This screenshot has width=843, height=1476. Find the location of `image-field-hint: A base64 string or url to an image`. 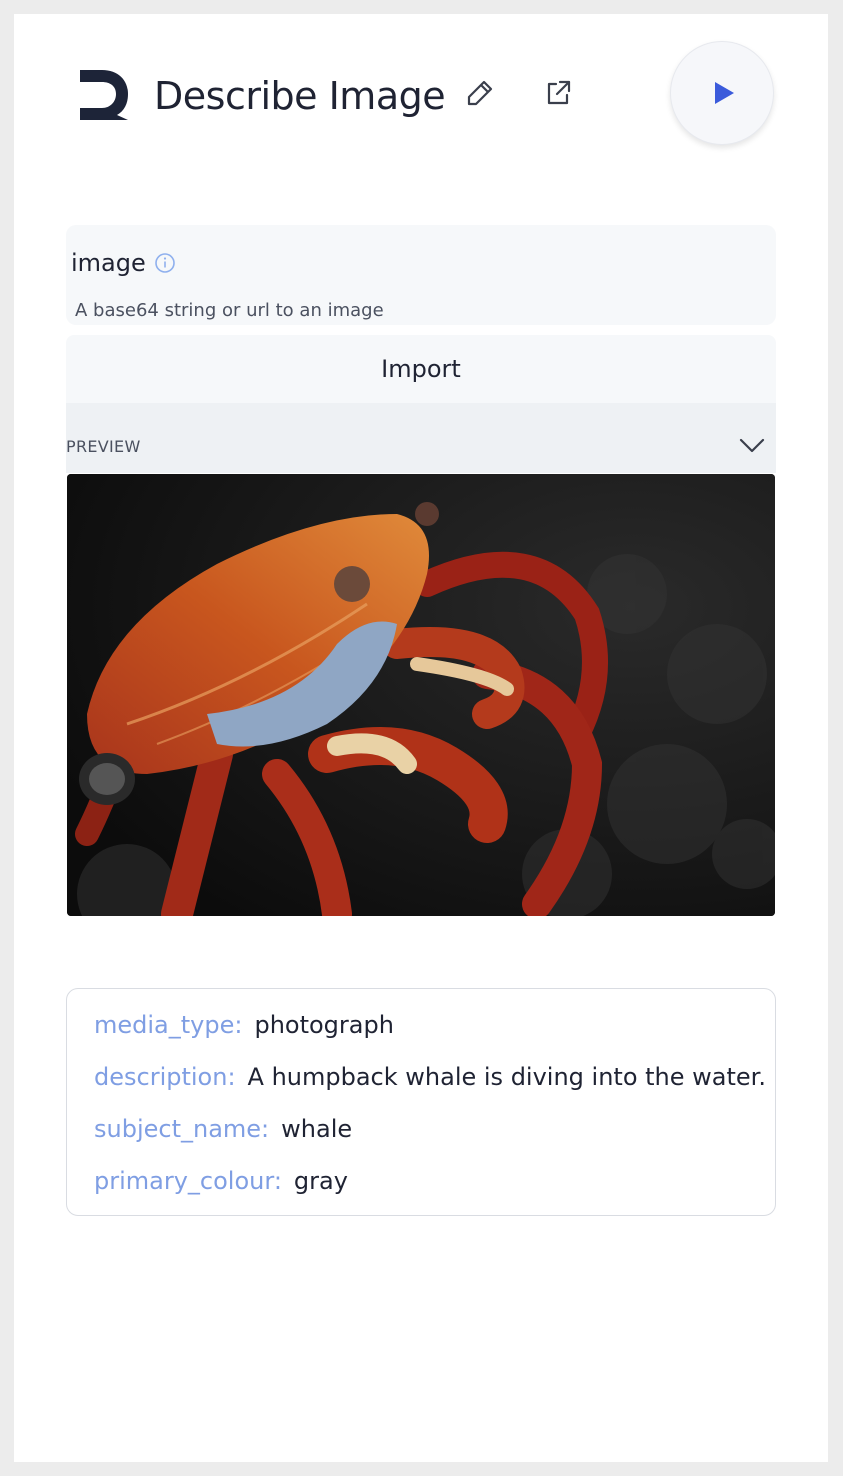

image-field-hint: A base64 string or url to an image is located at coordinates (229, 310).